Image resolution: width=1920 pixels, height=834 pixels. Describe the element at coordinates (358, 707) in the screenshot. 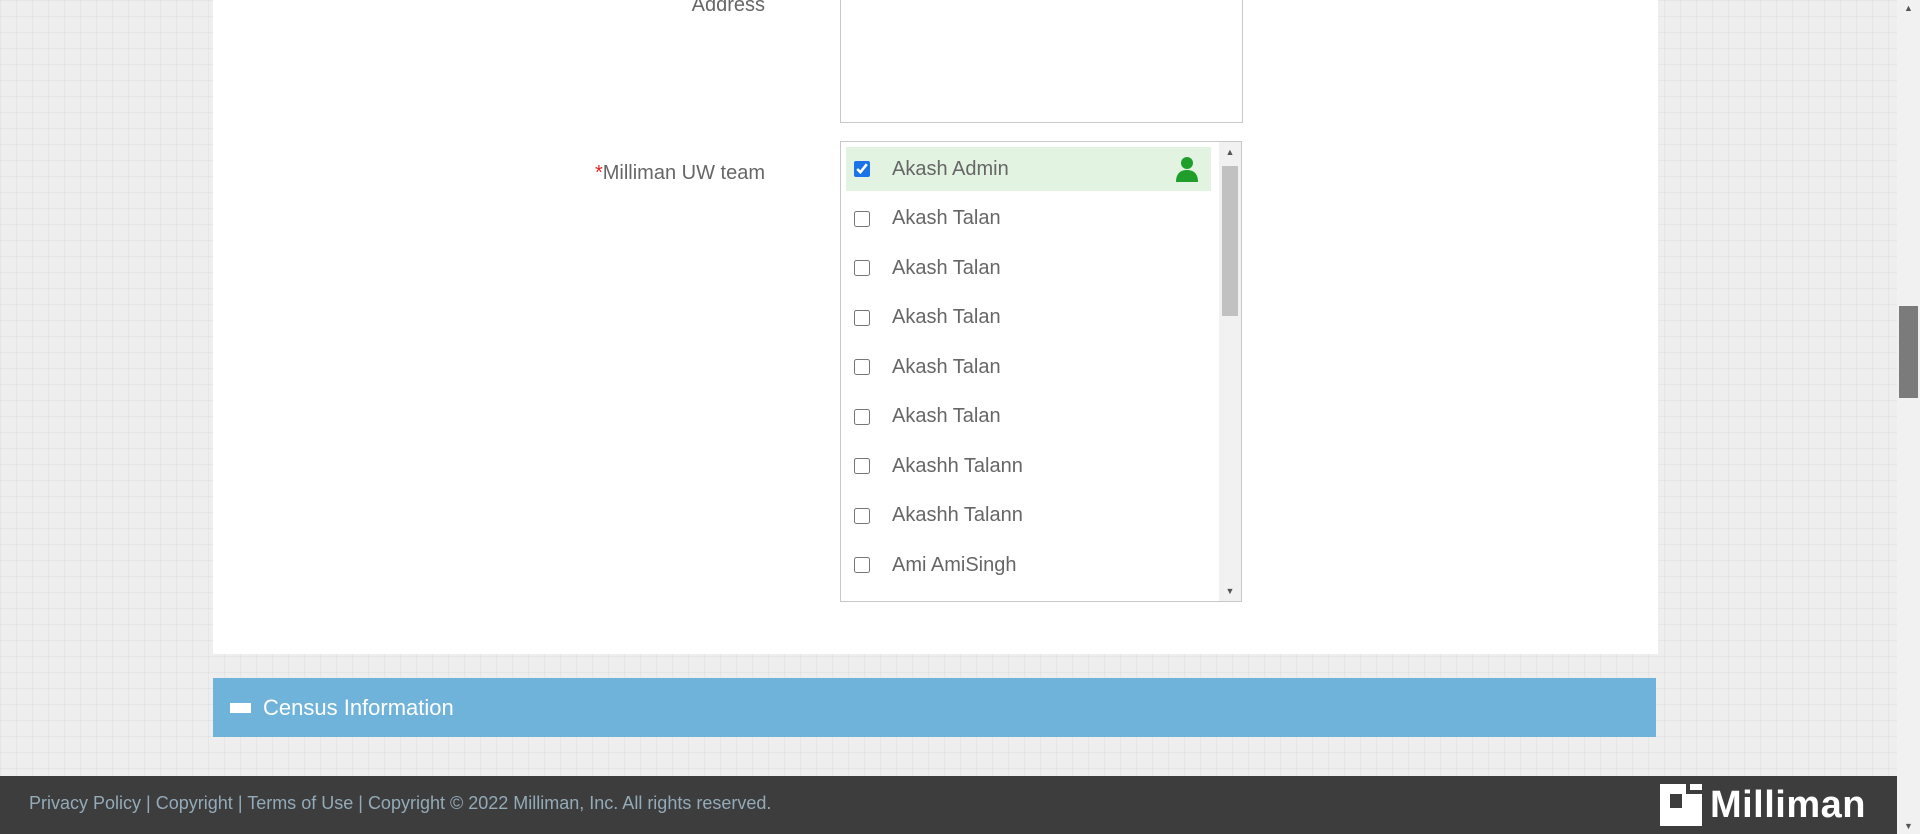

I see `census-information-title: Census Information` at that location.